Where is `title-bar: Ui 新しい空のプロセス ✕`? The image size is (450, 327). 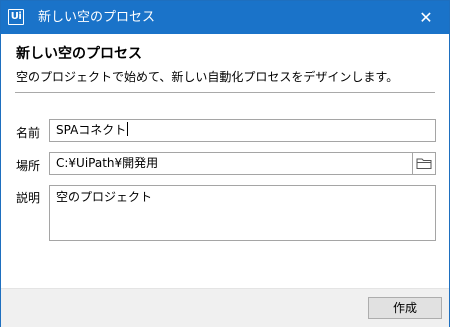
title-bar: Ui 新しい空のプロセス ✕ is located at coordinates (225, 17).